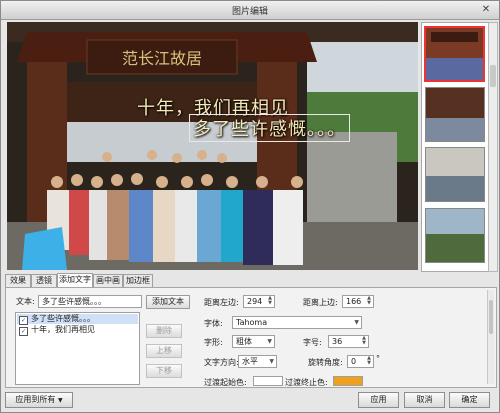 This screenshot has height=413, width=500. I want to click on gradient-start-label: 过渡起始色:, so click(225, 382).